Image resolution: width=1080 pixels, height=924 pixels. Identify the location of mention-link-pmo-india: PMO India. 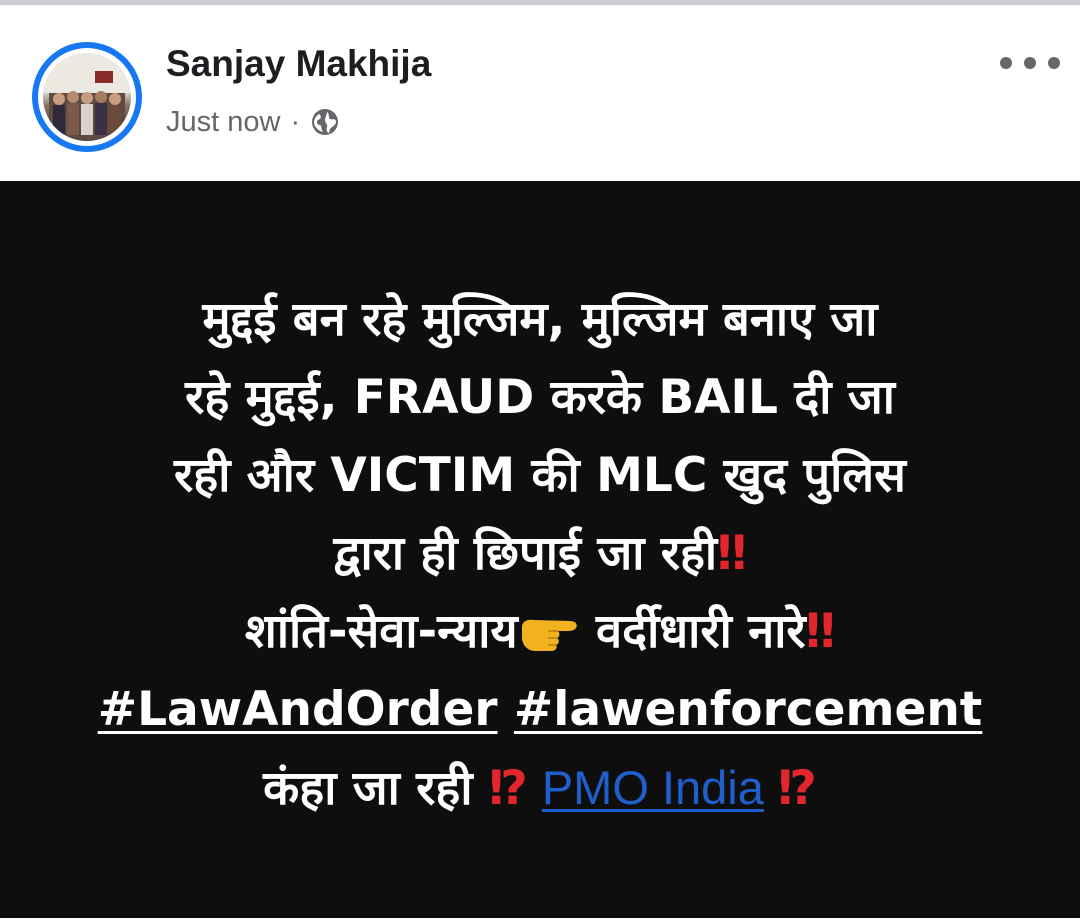
(653, 787).